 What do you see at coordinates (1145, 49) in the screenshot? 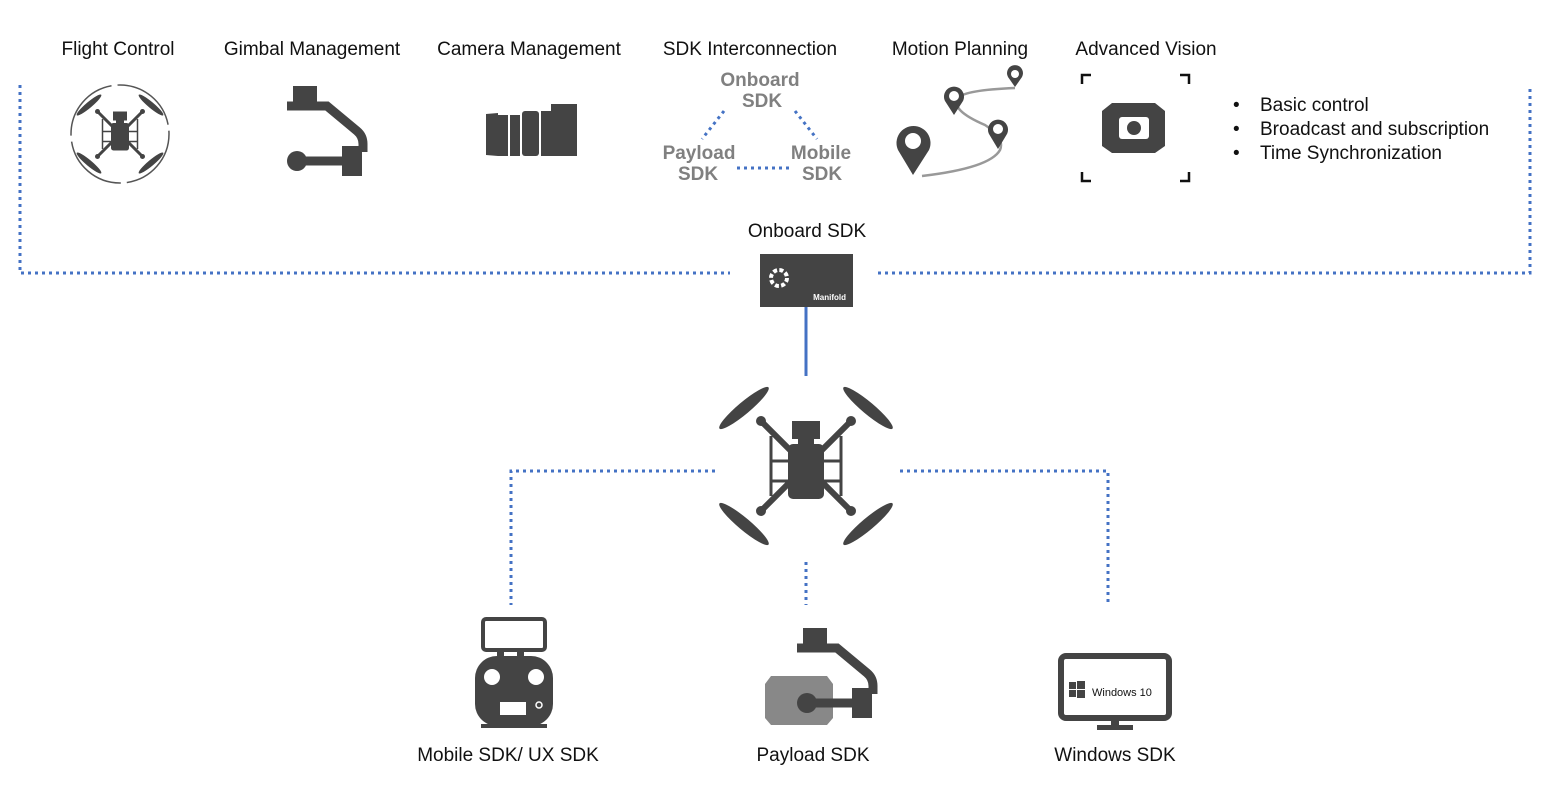
I see `feature-label-advanced-vision: Advanced Vision` at bounding box center [1145, 49].